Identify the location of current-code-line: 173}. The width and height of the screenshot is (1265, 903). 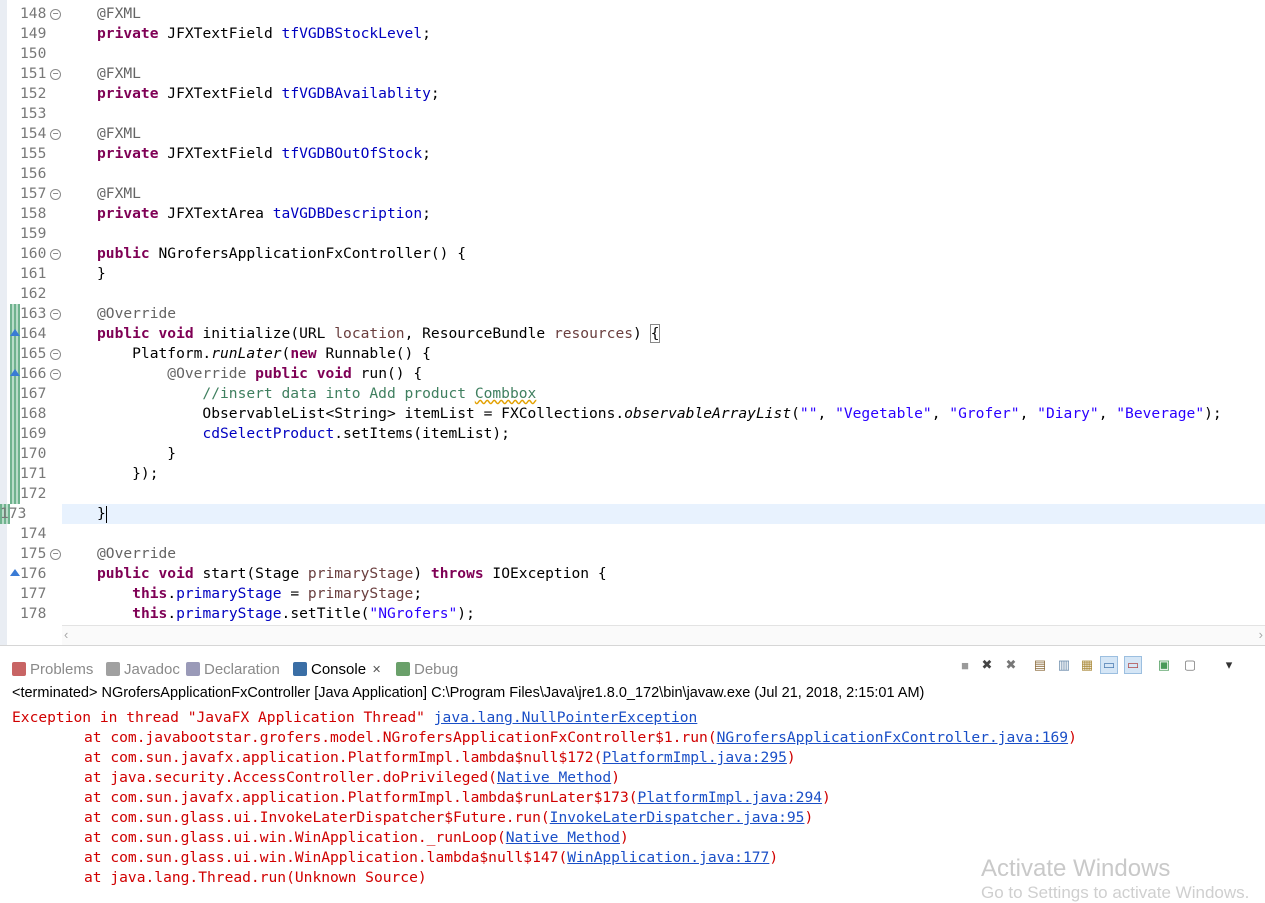
(632, 514).